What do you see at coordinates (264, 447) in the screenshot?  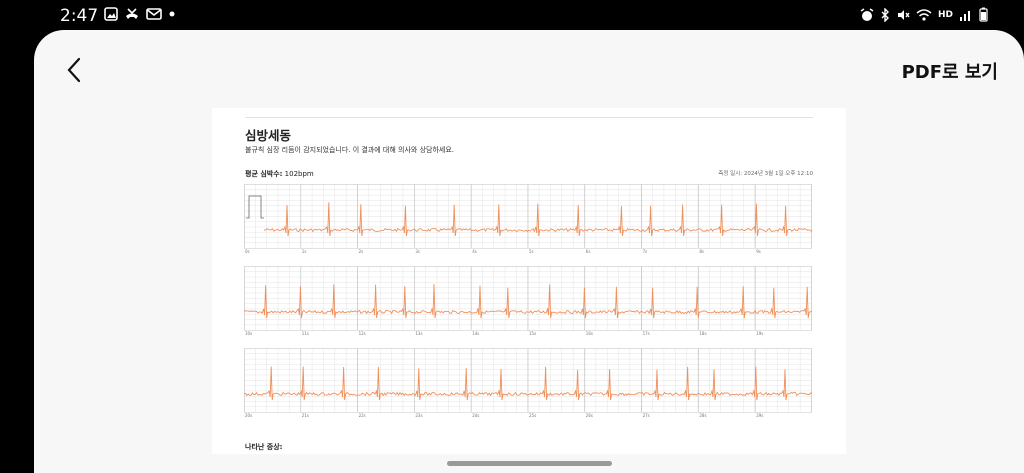 I see `symptoms-label: 나타난 증상:` at bounding box center [264, 447].